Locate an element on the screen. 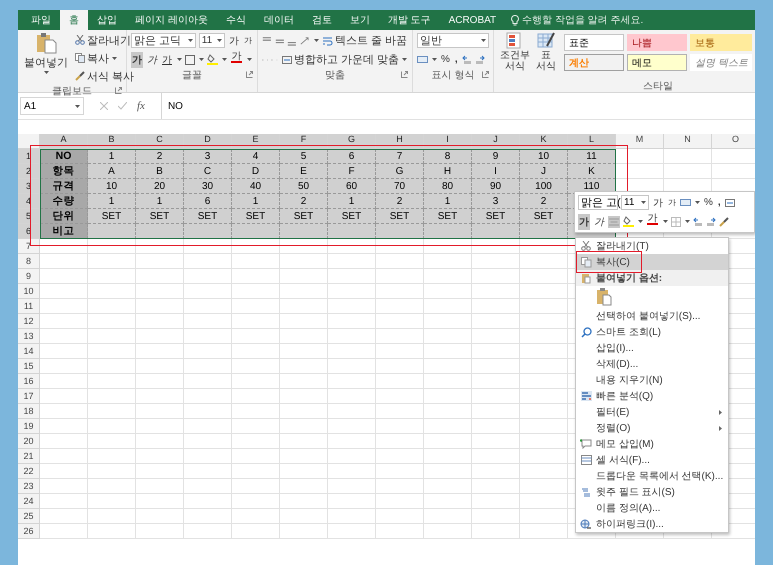 The image size is (773, 565). font-name-field: 맑은 고( is located at coordinates (598, 202).